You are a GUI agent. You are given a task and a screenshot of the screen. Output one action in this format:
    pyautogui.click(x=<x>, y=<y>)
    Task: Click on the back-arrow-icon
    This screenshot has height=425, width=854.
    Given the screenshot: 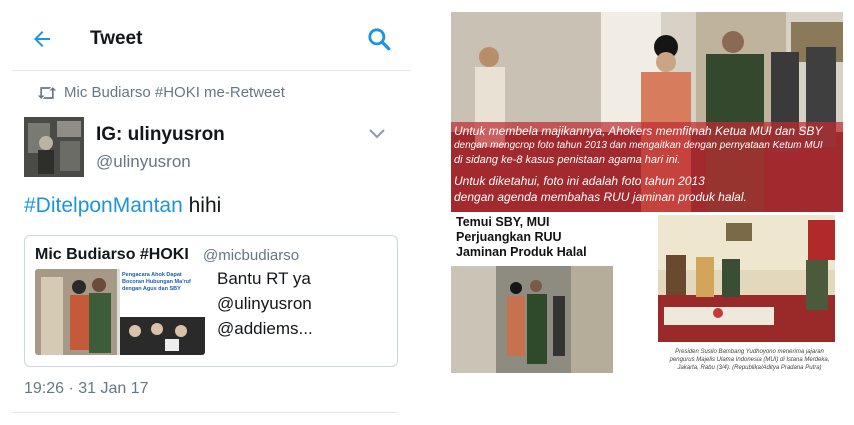 What is the action you would take?
    pyautogui.click(x=42, y=39)
    